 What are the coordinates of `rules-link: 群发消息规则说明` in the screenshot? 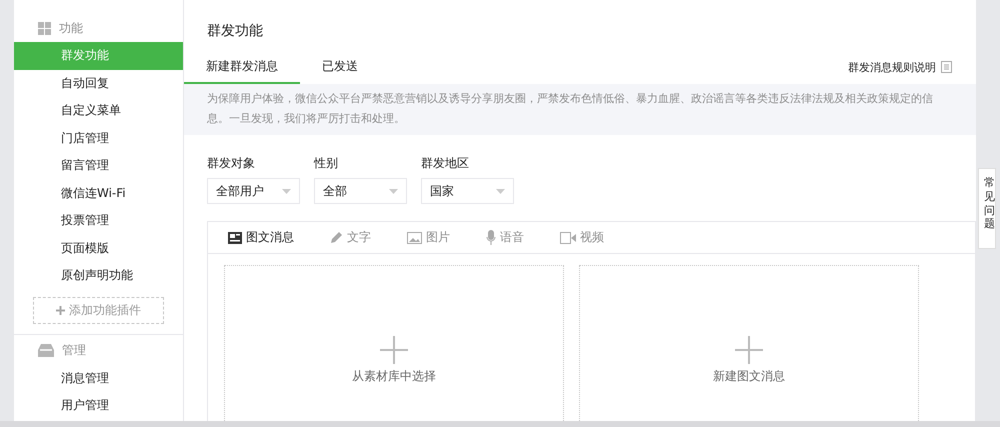 It's located at (900, 67).